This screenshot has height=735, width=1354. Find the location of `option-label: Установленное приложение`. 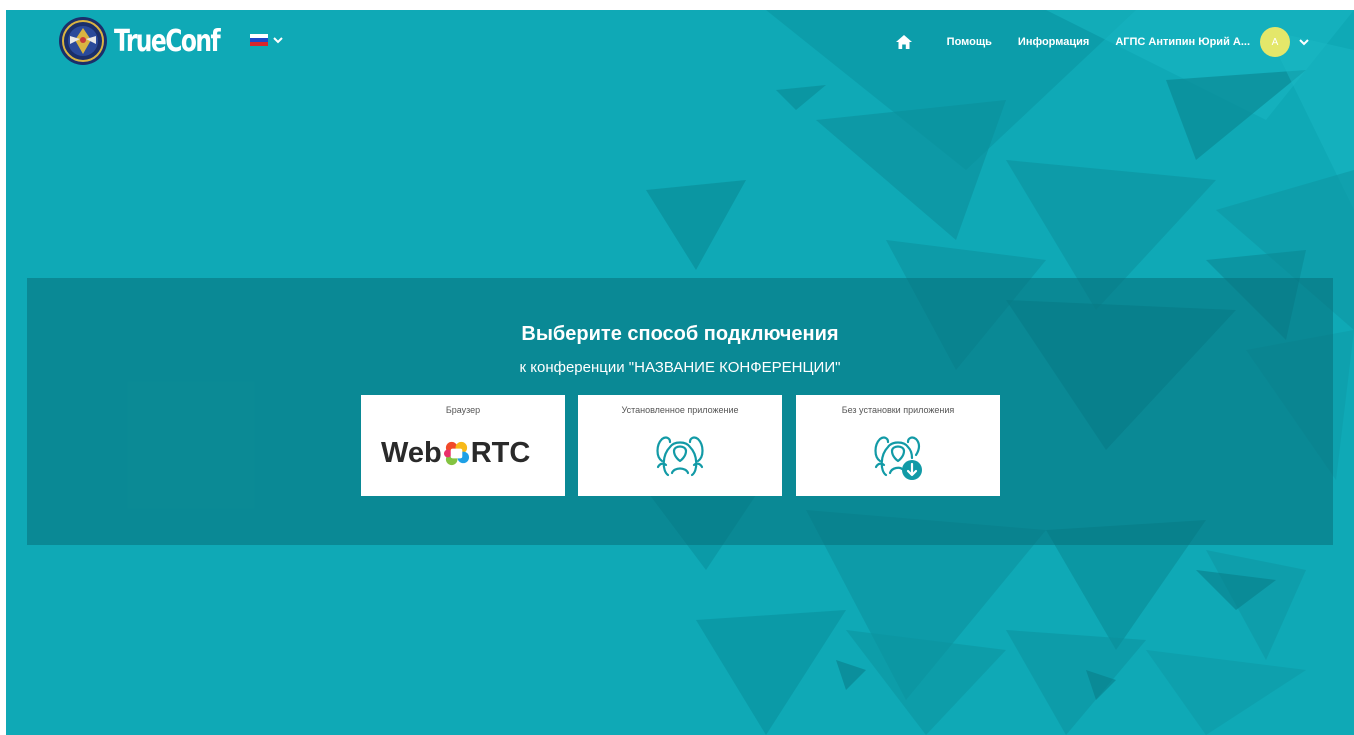

option-label: Установленное приложение is located at coordinates (680, 410).